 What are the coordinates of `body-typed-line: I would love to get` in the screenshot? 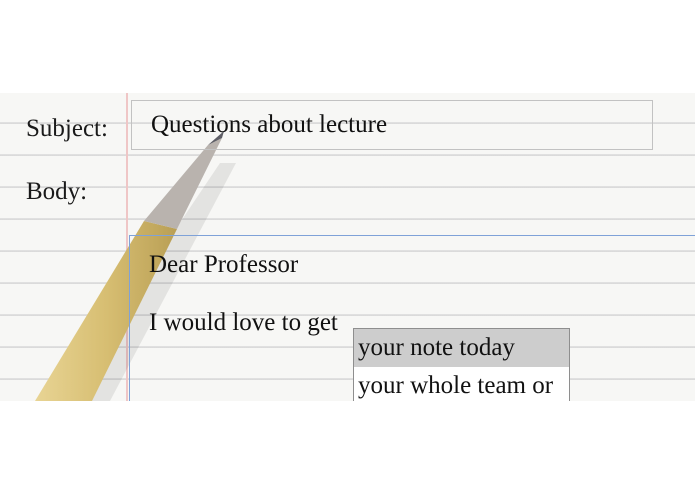 It's located at (243, 322).